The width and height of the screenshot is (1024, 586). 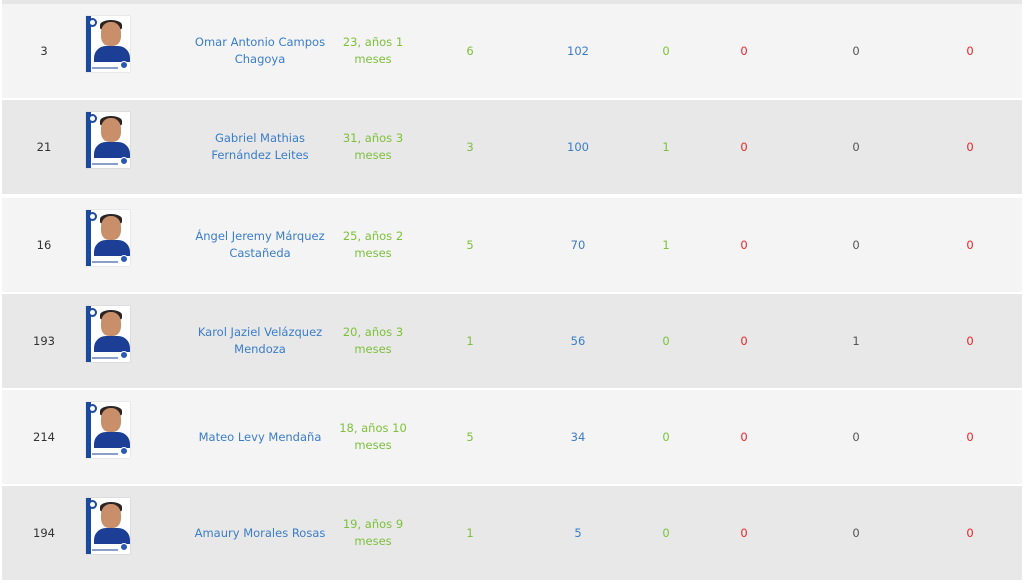 I want to click on matches-played: 3, so click(x=470, y=147).